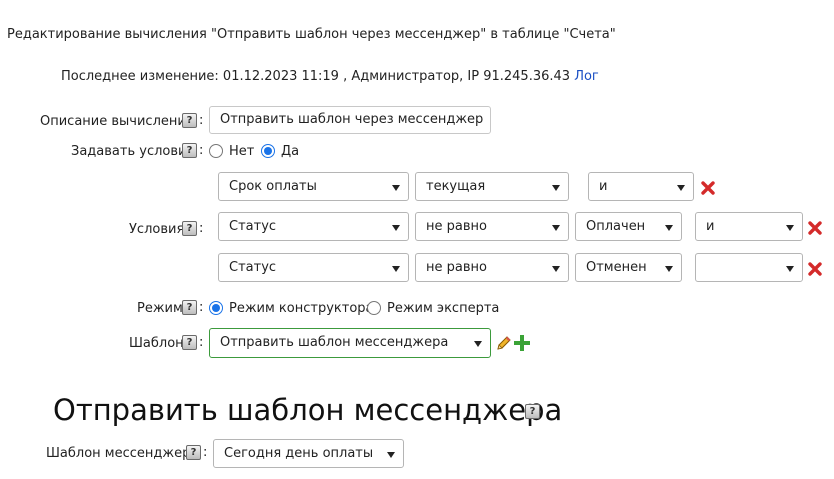  What do you see at coordinates (216, 308) in the screenshot?
I see `mode-constructor-radio` at bounding box center [216, 308].